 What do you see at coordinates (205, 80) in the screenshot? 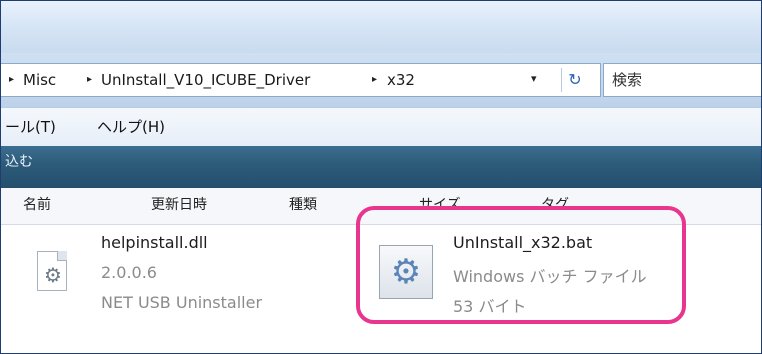
I see `breadcrumb-uninstall-folder: UnInstall_V10_ICUBE_Driver` at bounding box center [205, 80].